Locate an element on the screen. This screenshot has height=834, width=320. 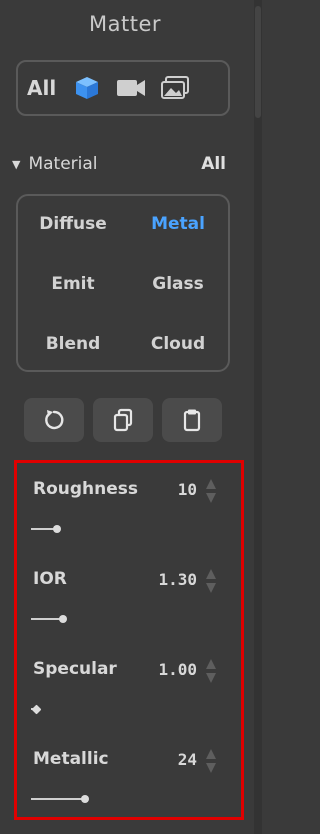
material-metal-button: Metal is located at coordinates (178, 224).